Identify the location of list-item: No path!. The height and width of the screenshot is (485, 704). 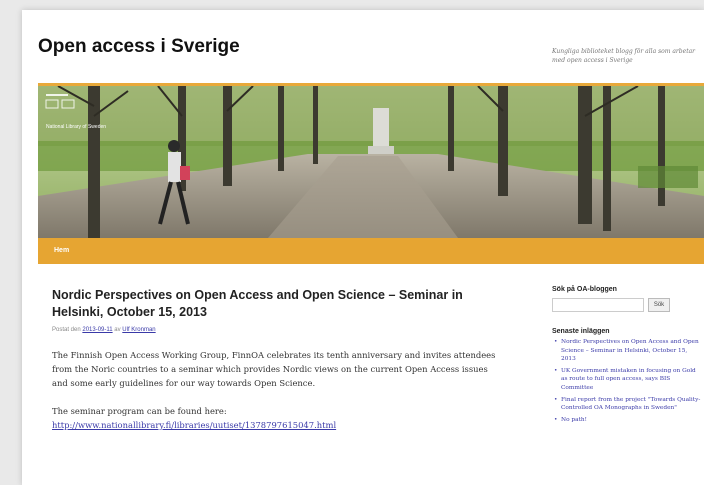
(627, 420).